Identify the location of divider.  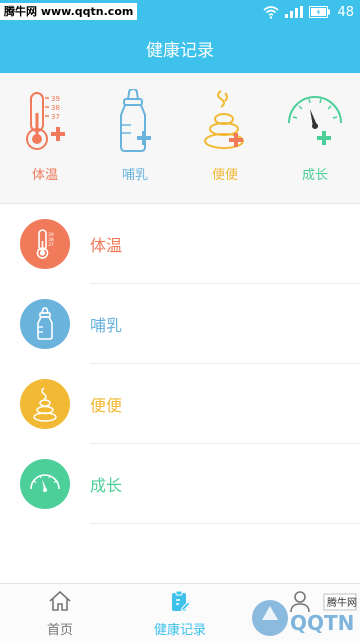
(225, 523).